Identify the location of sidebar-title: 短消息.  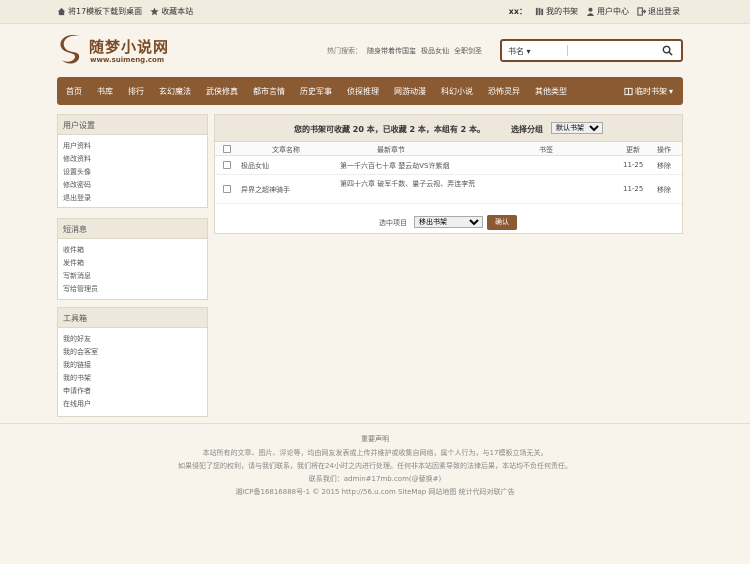
(132, 229).